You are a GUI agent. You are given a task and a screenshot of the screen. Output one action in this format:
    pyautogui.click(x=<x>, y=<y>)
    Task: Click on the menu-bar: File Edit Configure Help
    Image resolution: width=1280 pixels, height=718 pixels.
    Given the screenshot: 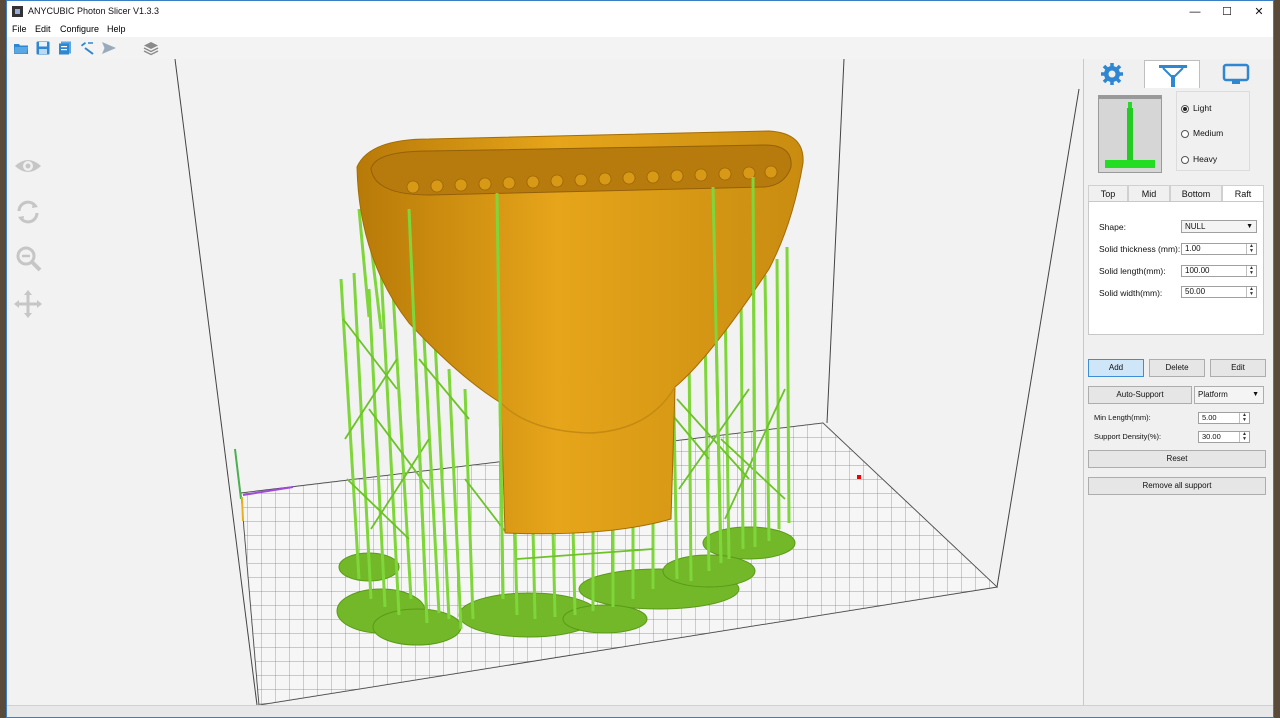 What is the action you would take?
    pyautogui.click(x=640, y=30)
    